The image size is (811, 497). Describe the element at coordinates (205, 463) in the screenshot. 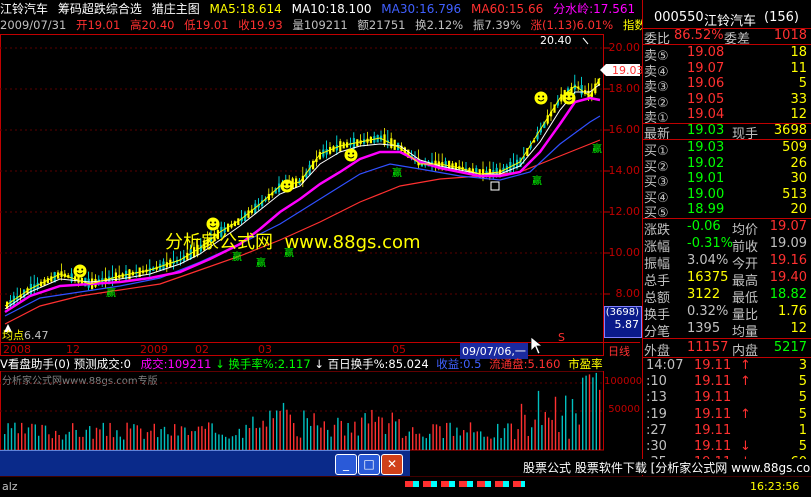

I see `floating-window-titlebar: _ □ ✕` at that location.